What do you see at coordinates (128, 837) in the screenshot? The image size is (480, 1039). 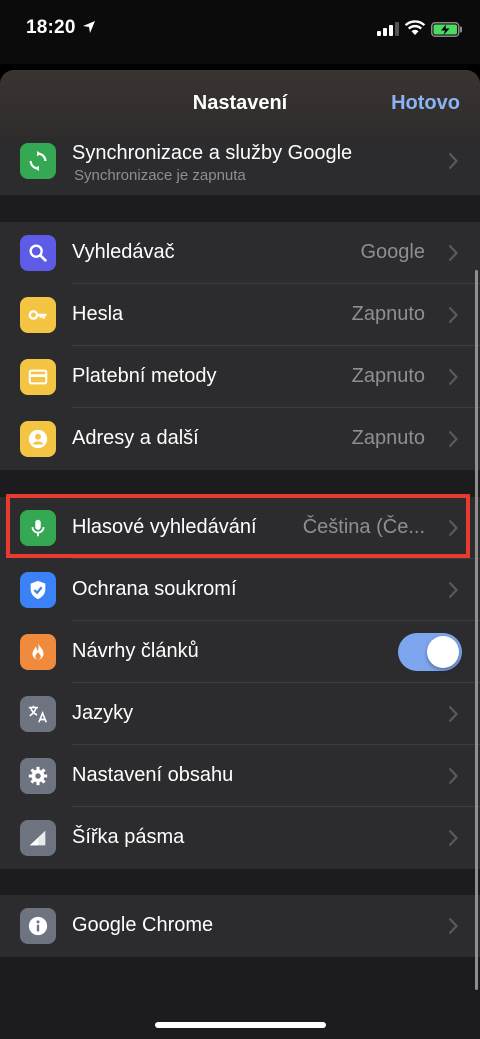 I see `bandwidth-label: Šířka pásma` at bounding box center [128, 837].